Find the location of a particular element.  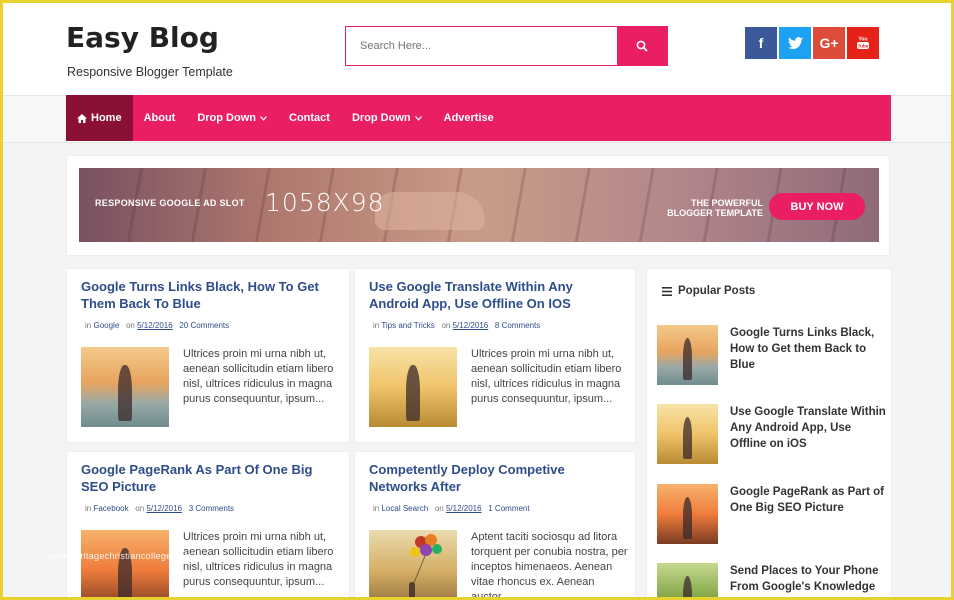

facebook-button: f is located at coordinates (761, 43).